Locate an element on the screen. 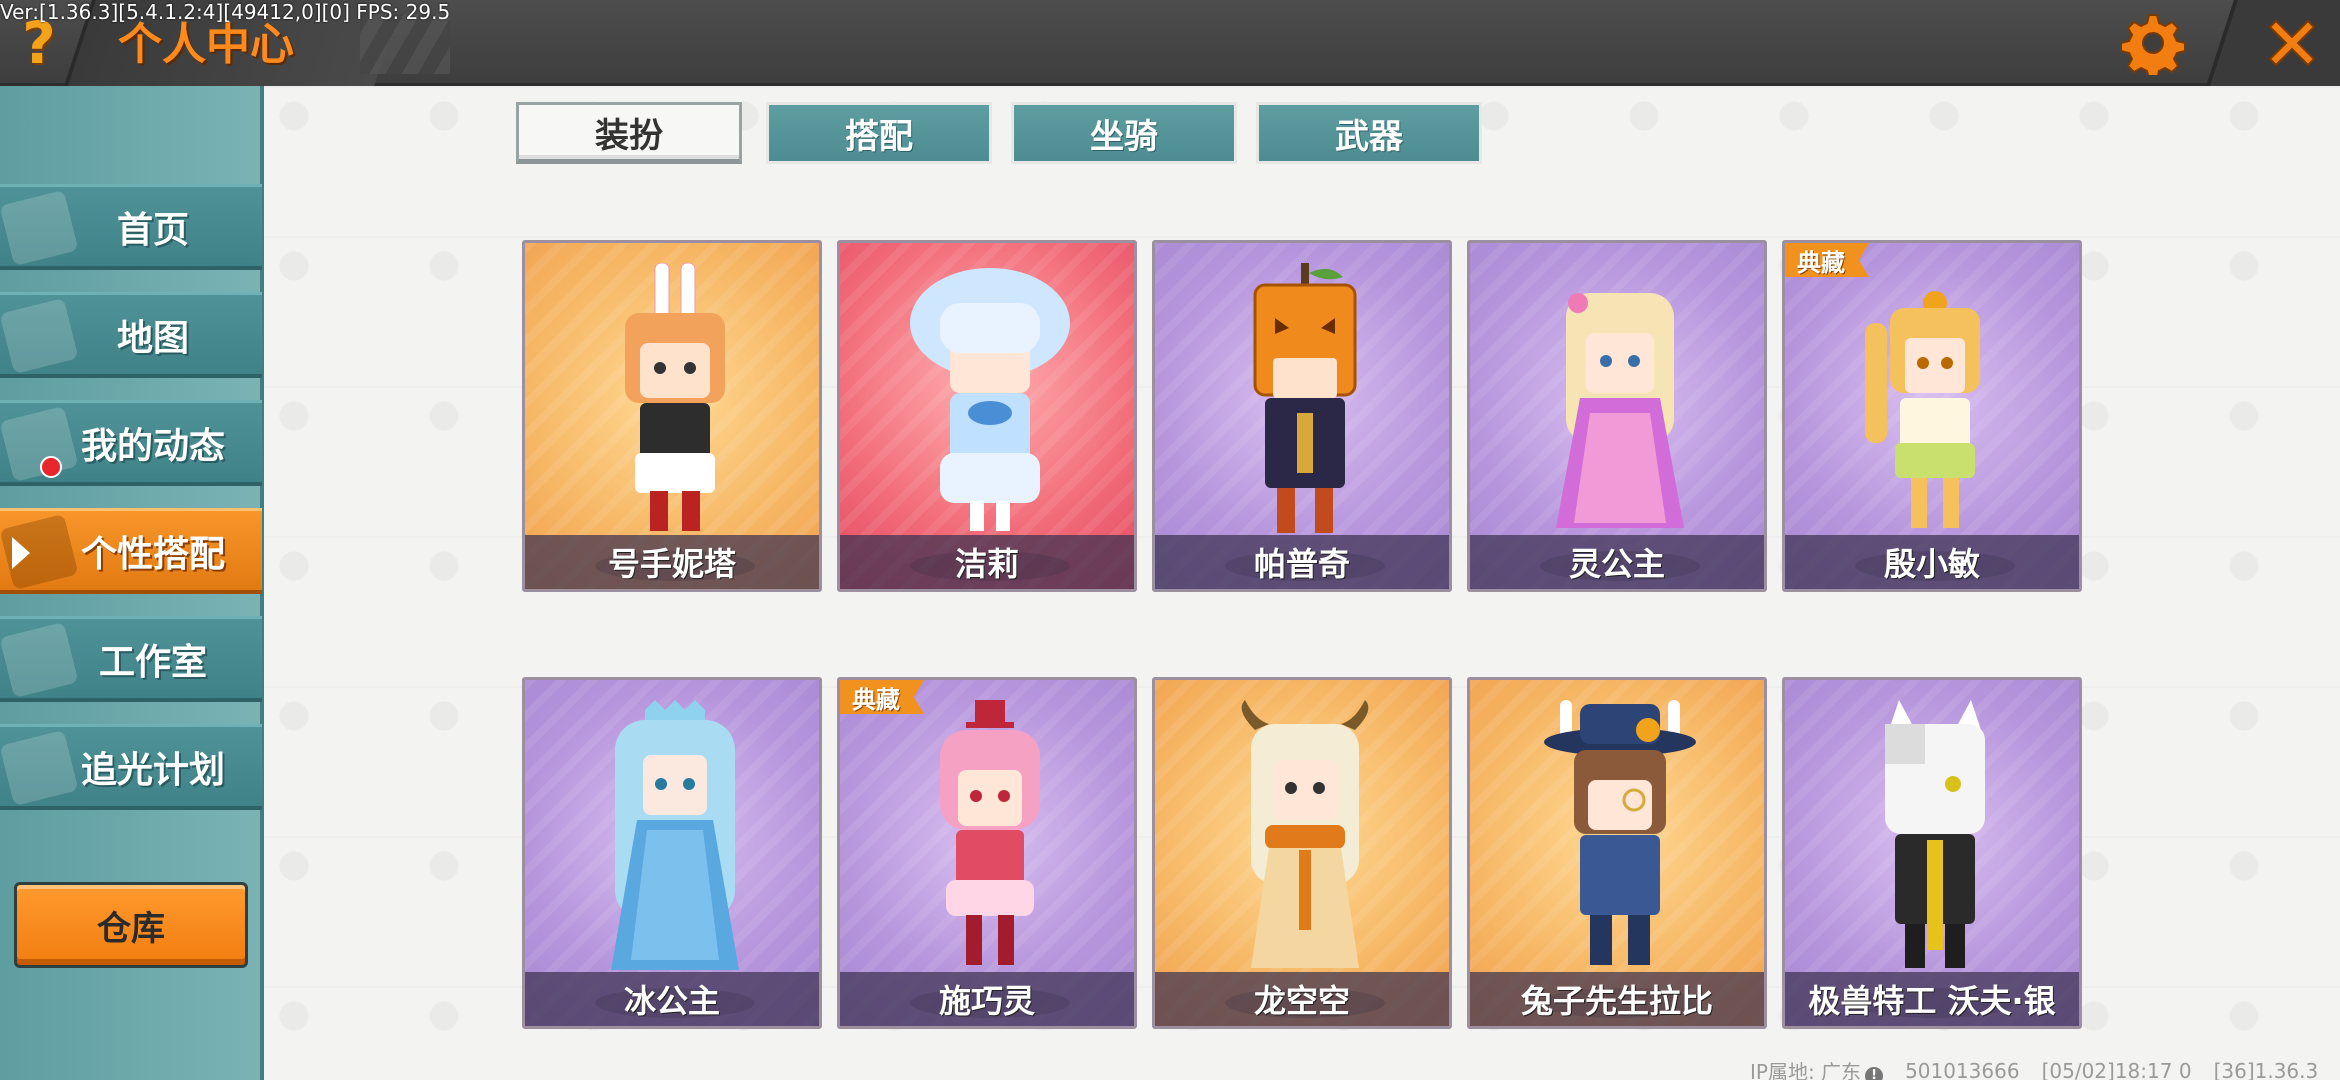 The image size is (2340, 1080). skin-name: 灵公主 is located at coordinates (1617, 562).